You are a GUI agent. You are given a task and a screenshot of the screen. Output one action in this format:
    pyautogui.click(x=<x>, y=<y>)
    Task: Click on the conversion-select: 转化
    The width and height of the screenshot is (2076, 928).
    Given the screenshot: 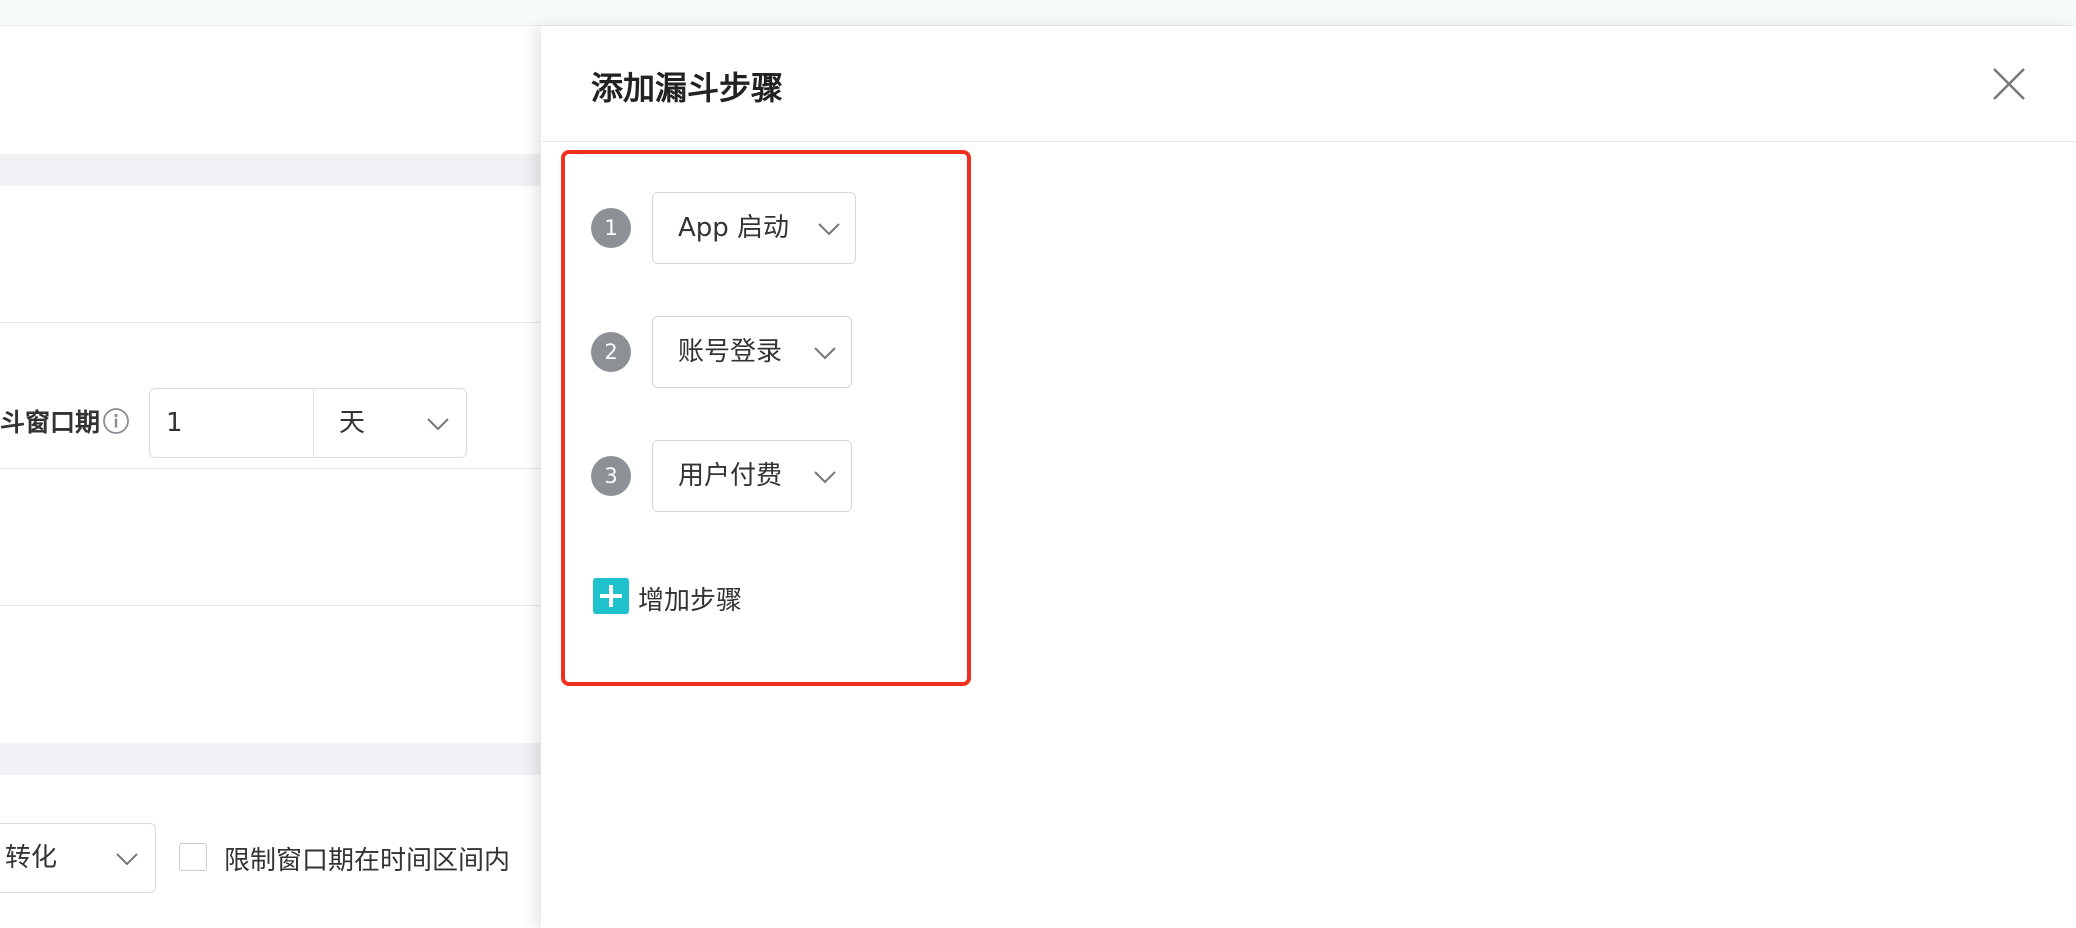 What is the action you would take?
    pyautogui.click(x=78, y=858)
    